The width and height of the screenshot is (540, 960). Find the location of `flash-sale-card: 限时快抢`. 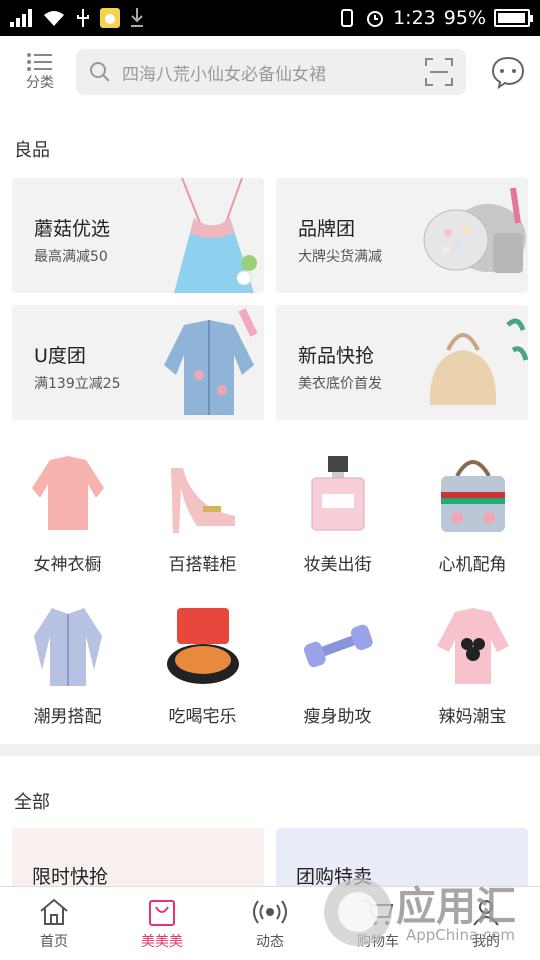

flash-sale-card: 限时快抢 is located at coordinates (138, 858).